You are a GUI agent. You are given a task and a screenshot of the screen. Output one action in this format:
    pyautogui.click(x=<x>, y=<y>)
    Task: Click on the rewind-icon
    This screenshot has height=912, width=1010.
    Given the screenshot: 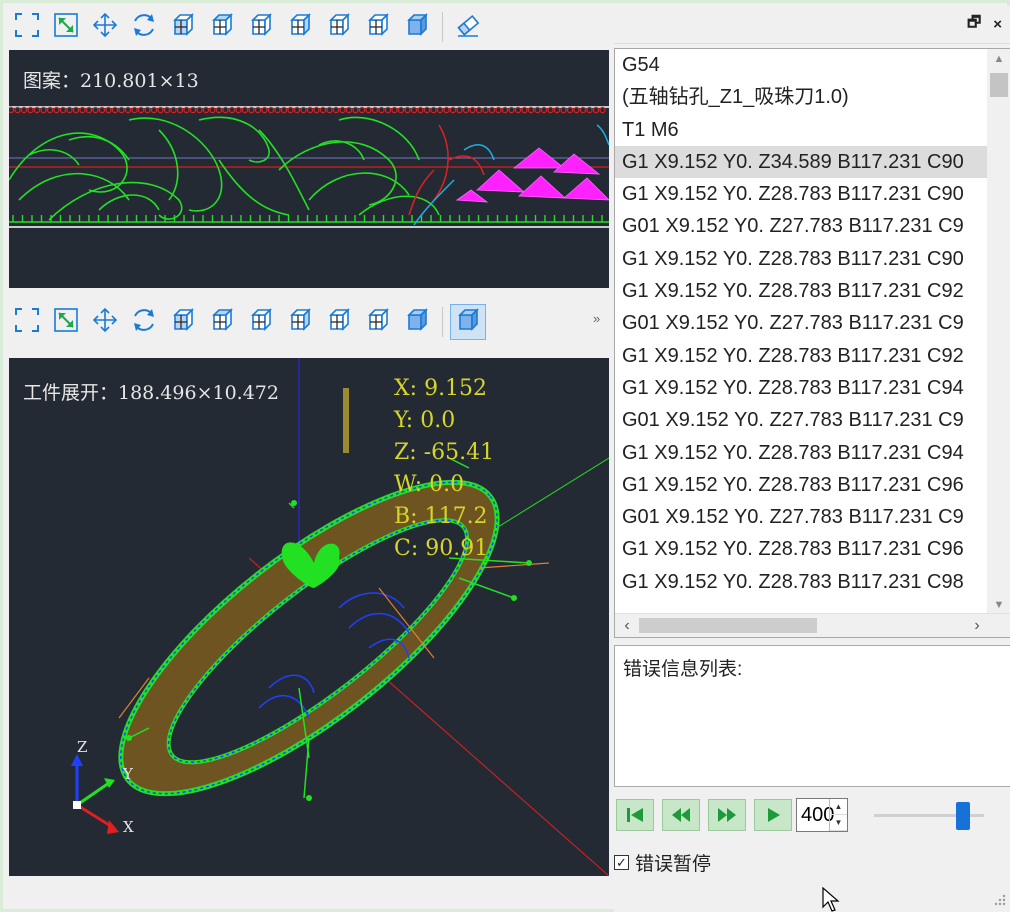 What is the action you would take?
    pyautogui.click(x=681, y=815)
    